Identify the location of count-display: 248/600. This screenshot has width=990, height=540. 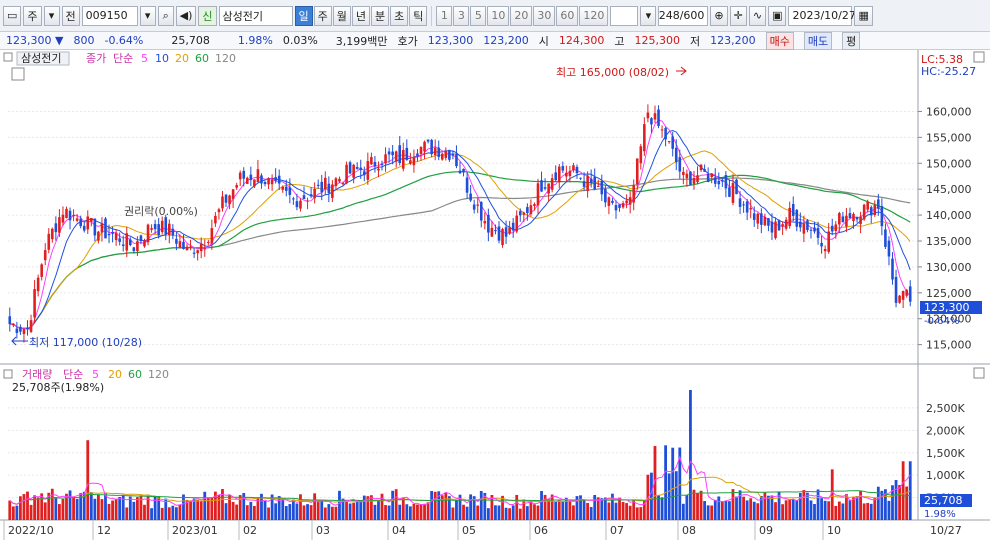
(683, 15).